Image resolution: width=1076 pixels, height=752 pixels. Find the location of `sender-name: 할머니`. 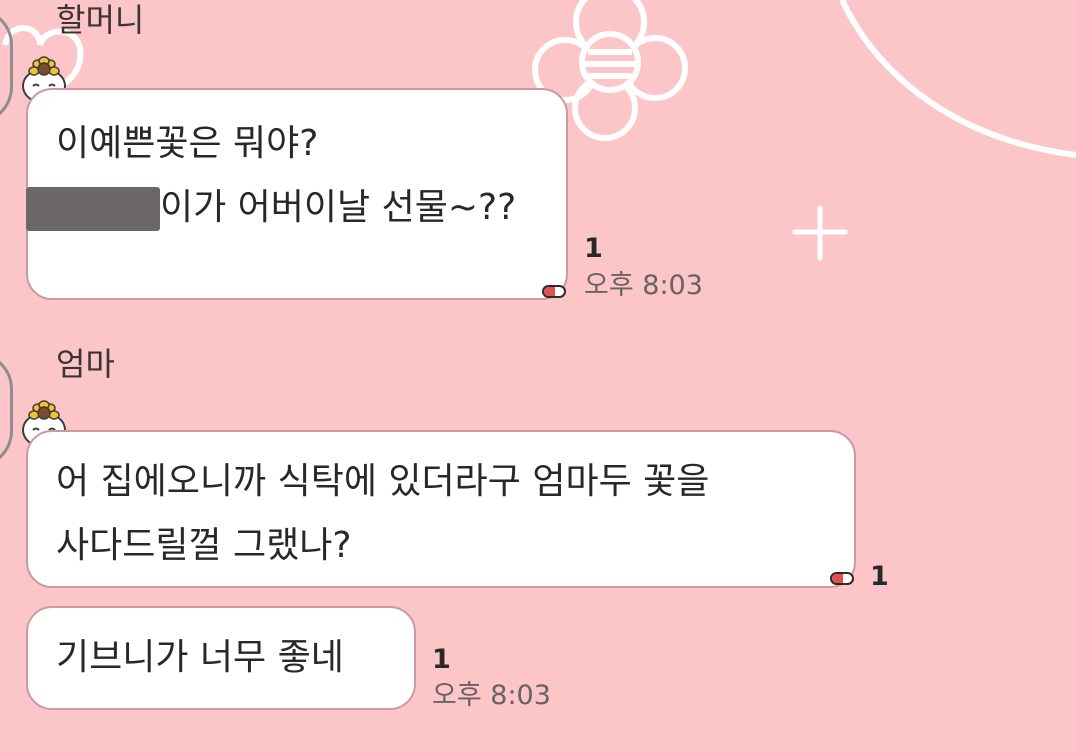

sender-name: 할머니 is located at coordinates (100, 20).